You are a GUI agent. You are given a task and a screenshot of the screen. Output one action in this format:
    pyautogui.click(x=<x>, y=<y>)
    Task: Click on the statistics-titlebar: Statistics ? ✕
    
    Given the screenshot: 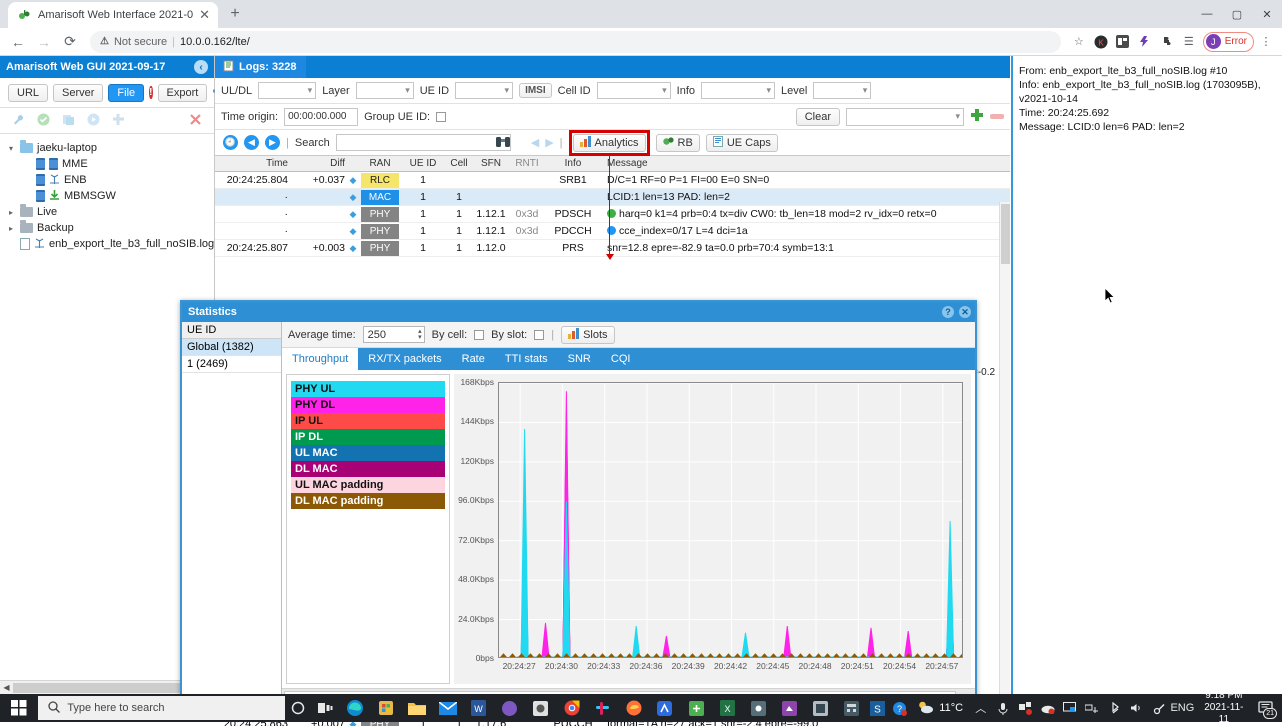 What is the action you would take?
    pyautogui.click(x=578, y=312)
    